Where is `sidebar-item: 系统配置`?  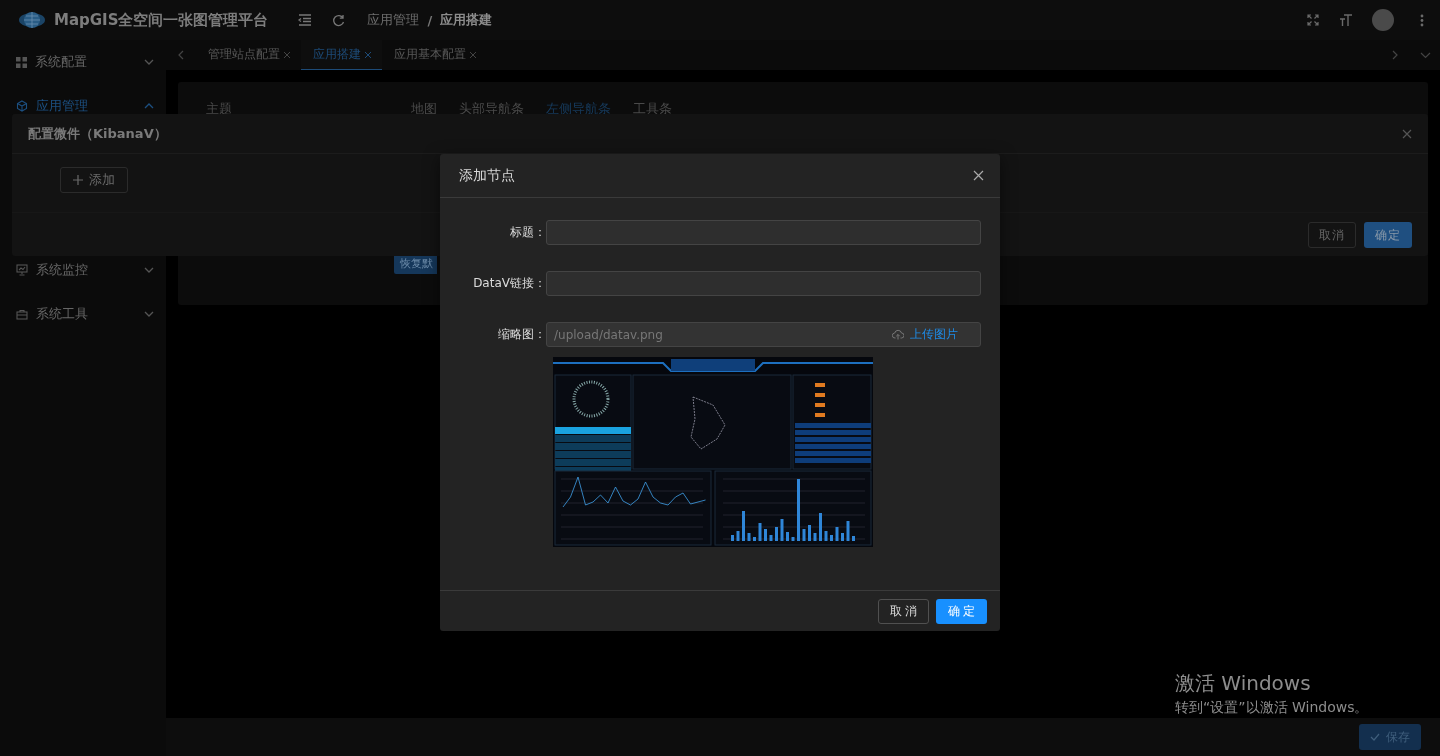
sidebar-item: 系统配置 is located at coordinates (83, 62).